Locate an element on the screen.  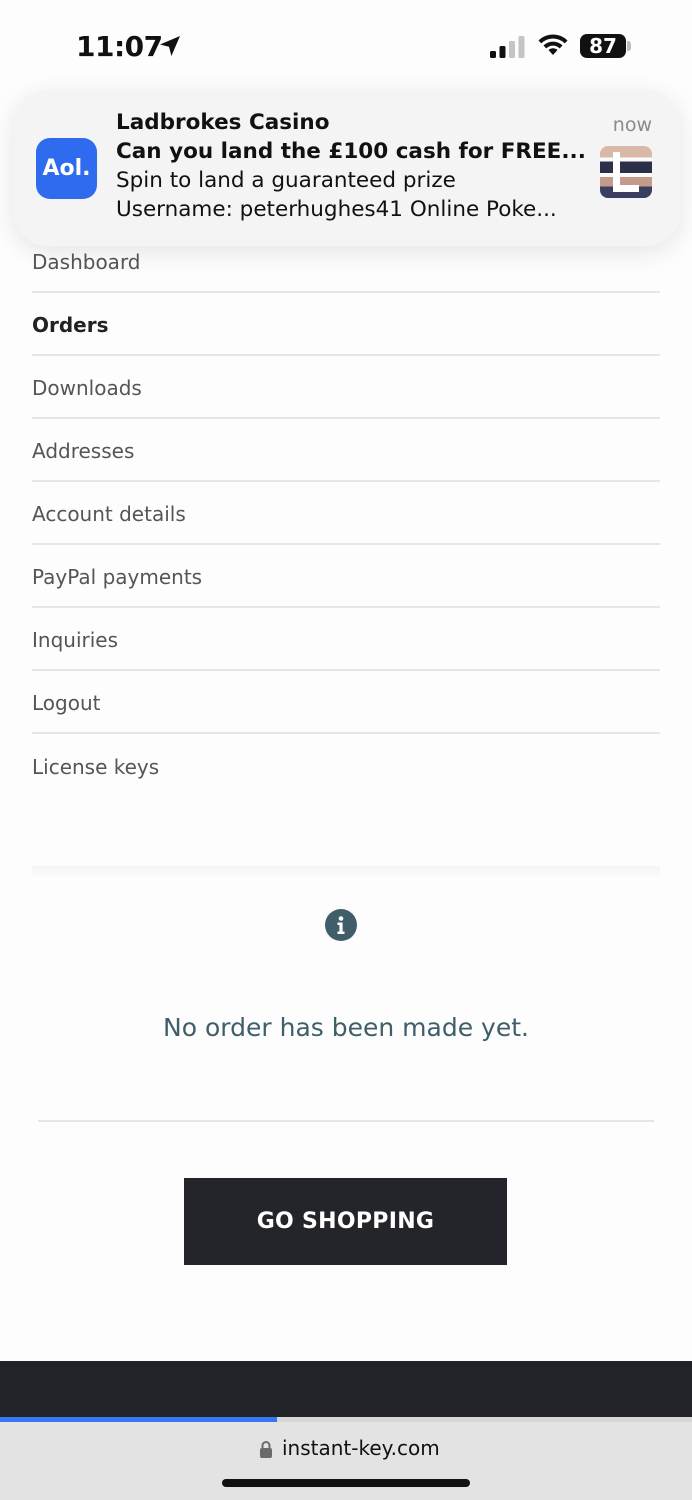
page-load-progress-fill is located at coordinates (138, 1419).